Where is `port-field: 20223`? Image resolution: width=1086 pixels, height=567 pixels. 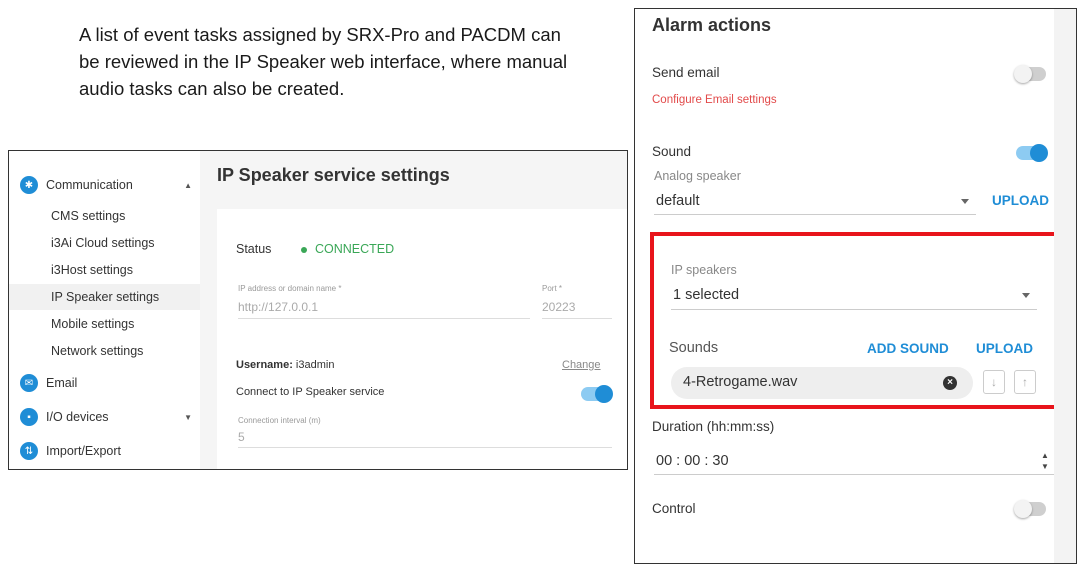
port-field: 20223 is located at coordinates (558, 307).